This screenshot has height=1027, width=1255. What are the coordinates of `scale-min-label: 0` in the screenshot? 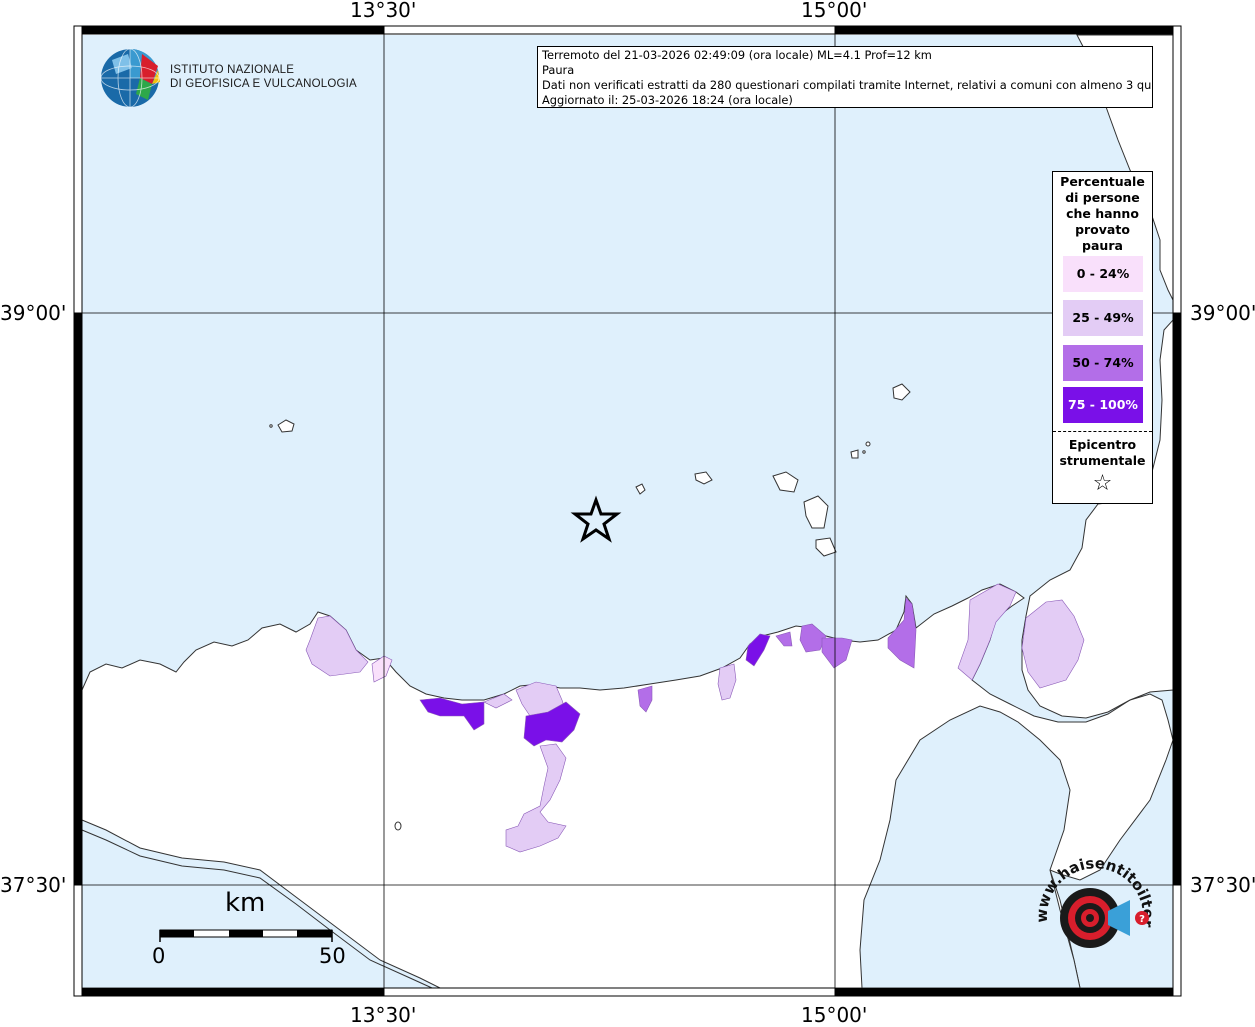 It's located at (159, 956).